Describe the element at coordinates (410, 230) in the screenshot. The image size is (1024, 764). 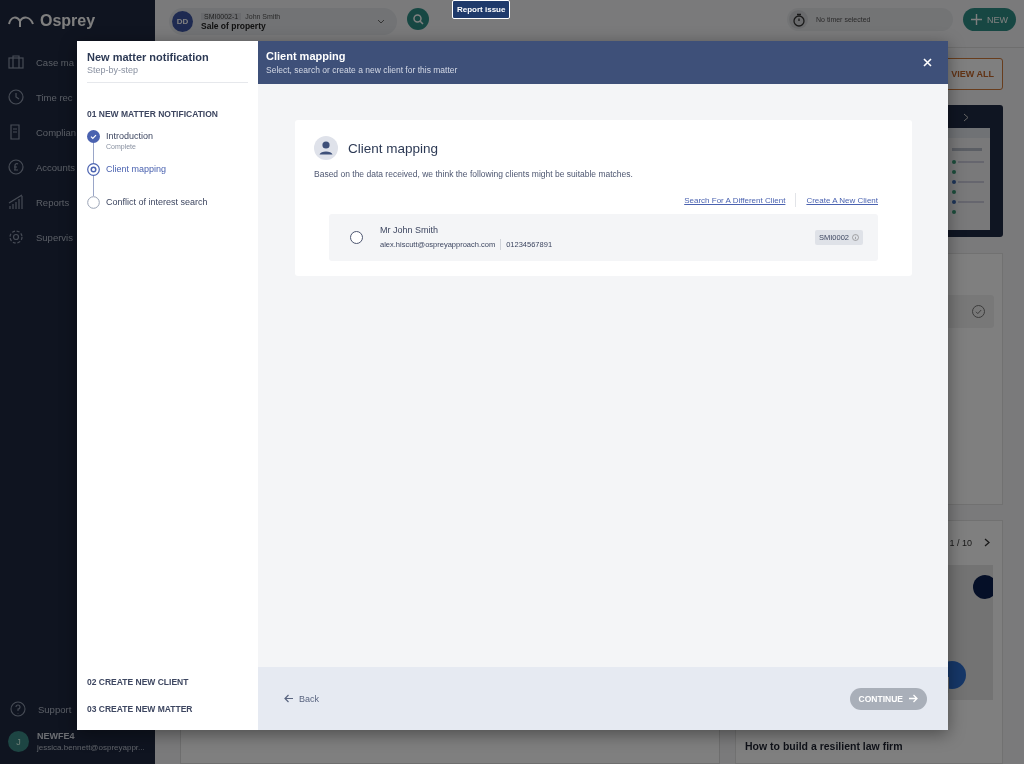
I see `client-name: Mr John Smith` at that location.